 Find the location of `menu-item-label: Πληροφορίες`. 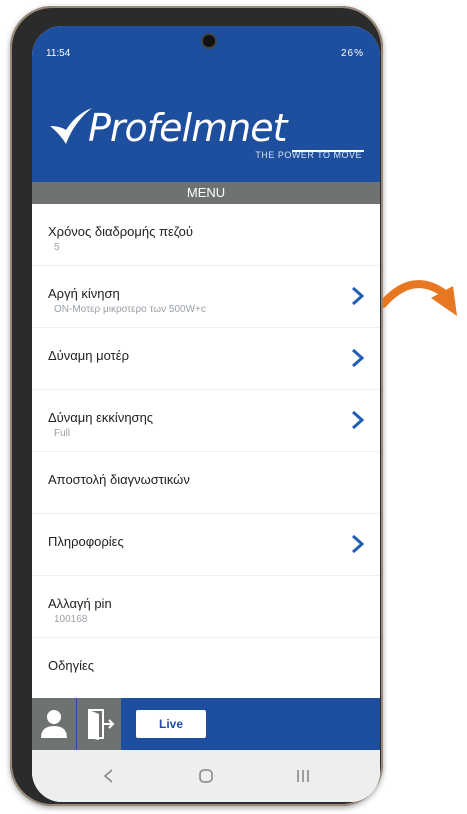

menu-item-label: Πληροφορίες is located at coordinates (86, 541).